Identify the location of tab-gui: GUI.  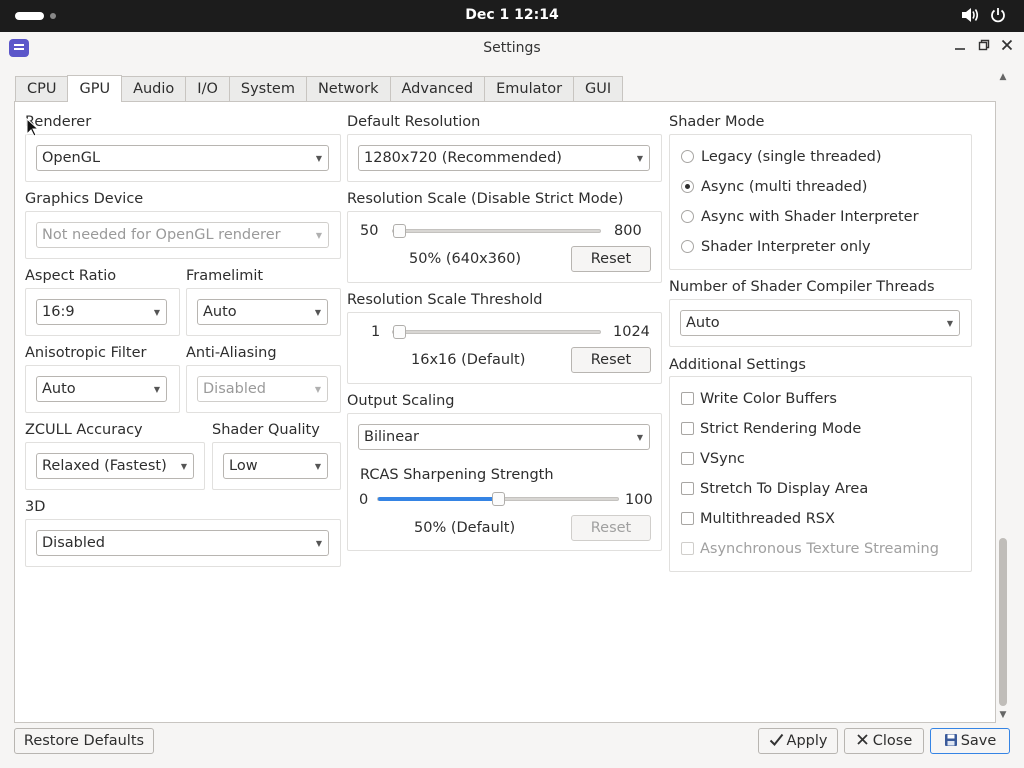
(598, 89).